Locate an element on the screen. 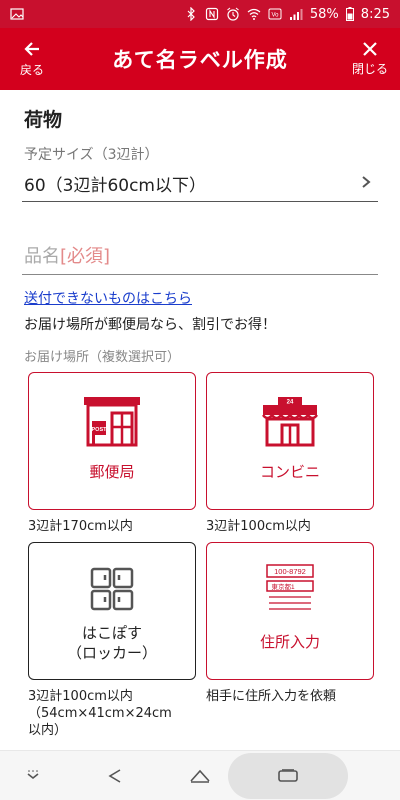 The height and width of the screenshot is (800, 400). close-button: 閉じる is located at coordinates (370, 59).